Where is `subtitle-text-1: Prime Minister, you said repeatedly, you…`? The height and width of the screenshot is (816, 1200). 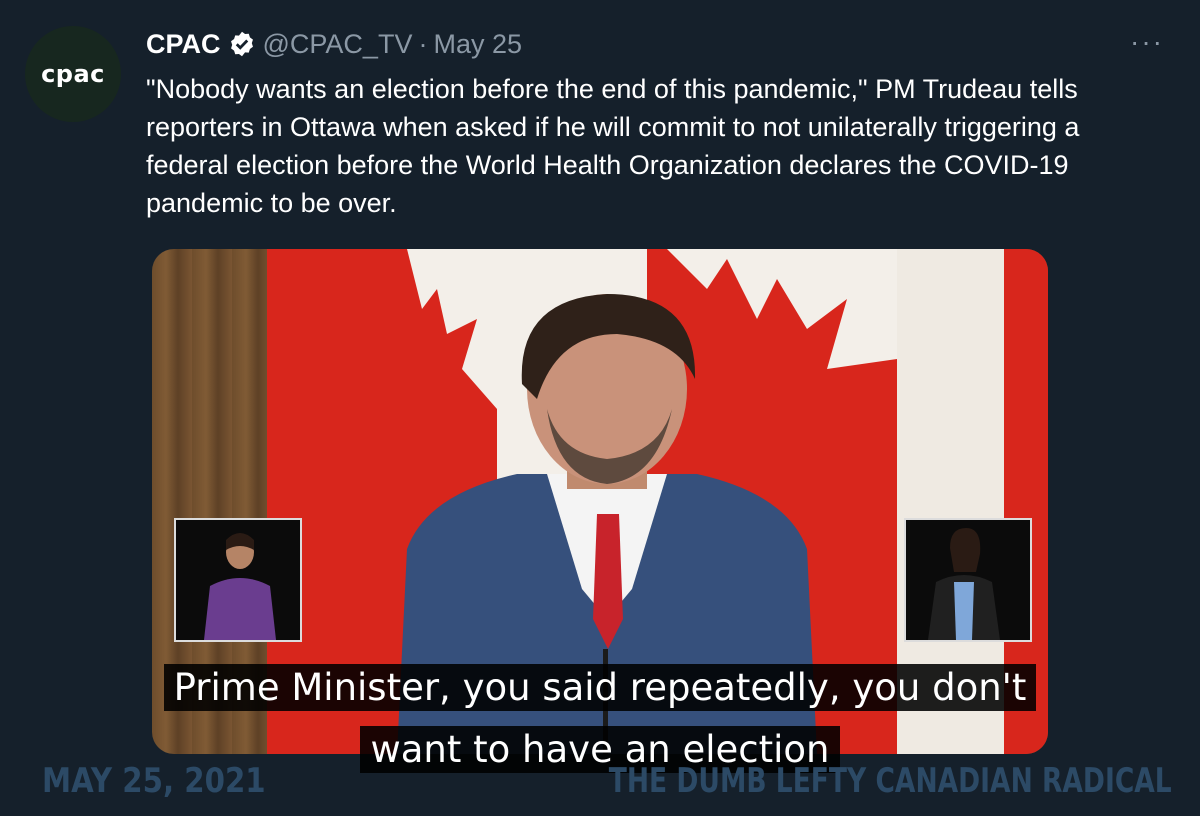
subtitle-text-1: Prime Minister, you said repeatedly, you… is located at coordinates (600, 687).